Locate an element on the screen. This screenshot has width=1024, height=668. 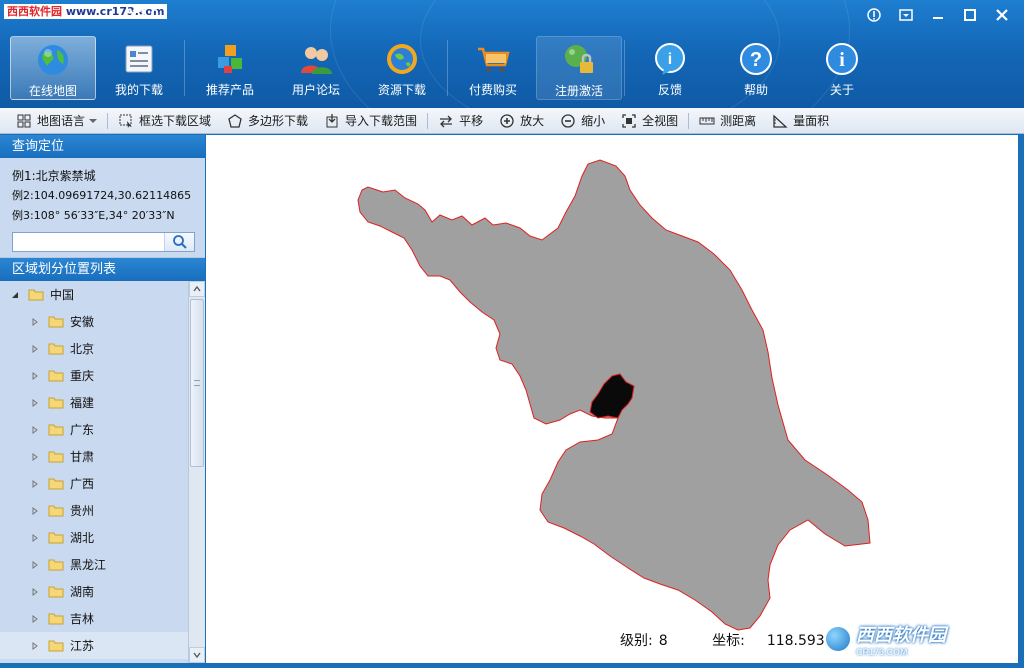
search-box is located at coordinates (103, 242).